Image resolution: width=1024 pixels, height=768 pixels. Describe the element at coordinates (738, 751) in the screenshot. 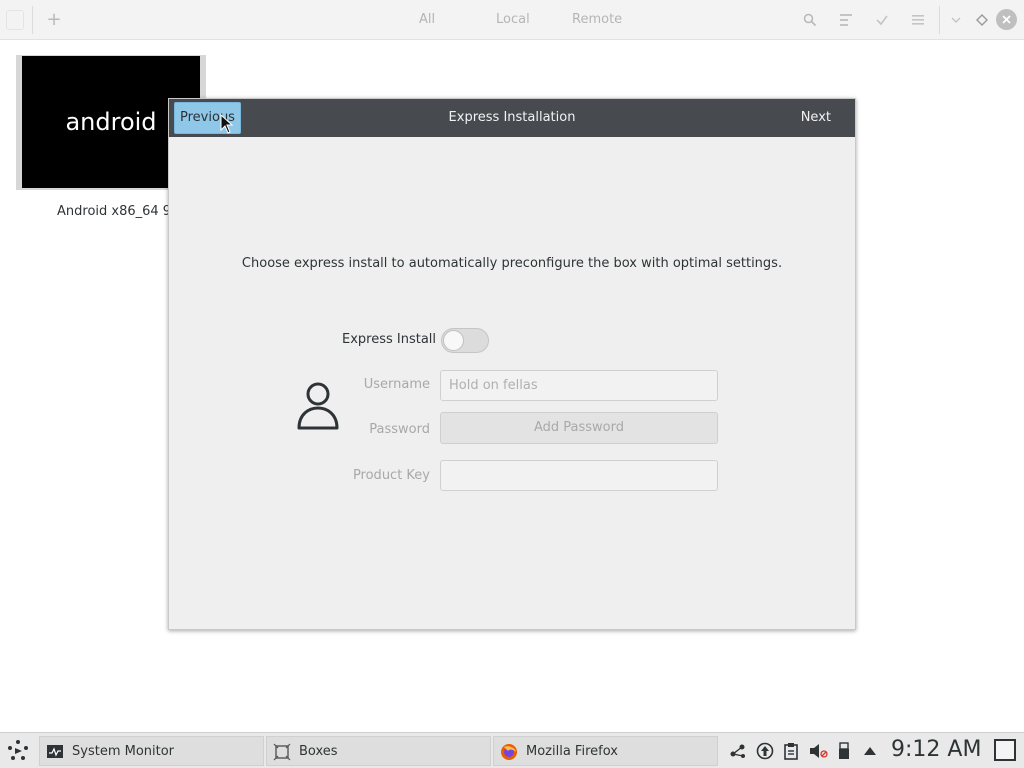

I see `network-icon` at that location.